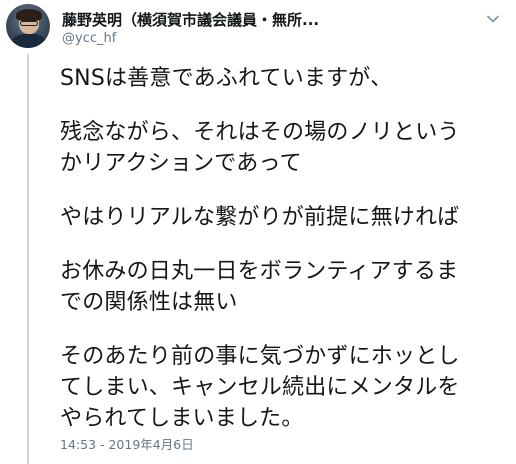 This screenshot has height=464, width=516. Describe the element at coordinates (286, 287) in the screenshot. I see `tweet-paragraph: お休みの日丸一日をボランティアするま での関係性は無い` at that location.